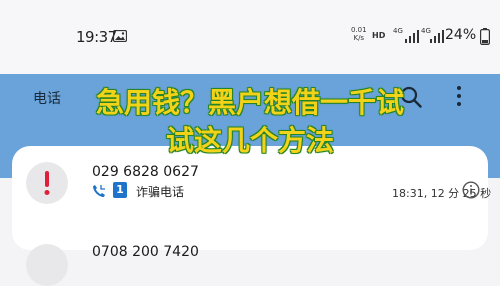 This screenshot has width=500, height=286. I want to click on battery-icon, so click(485, 36).